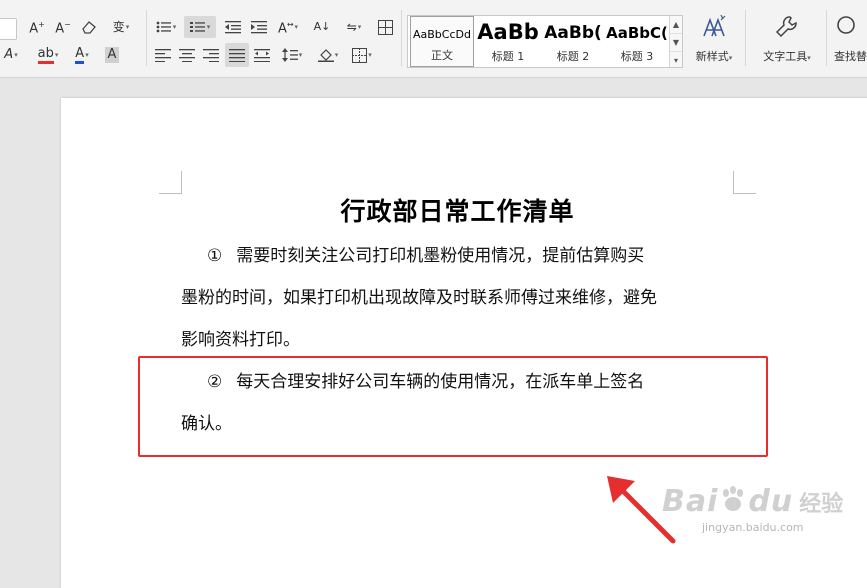 This screenshot has width=867, height=588. What do you see at coordinates (787, 39) in the screenshot?
I see `text-tools-button: 文字工具▾` at bounding box center [787, 39].